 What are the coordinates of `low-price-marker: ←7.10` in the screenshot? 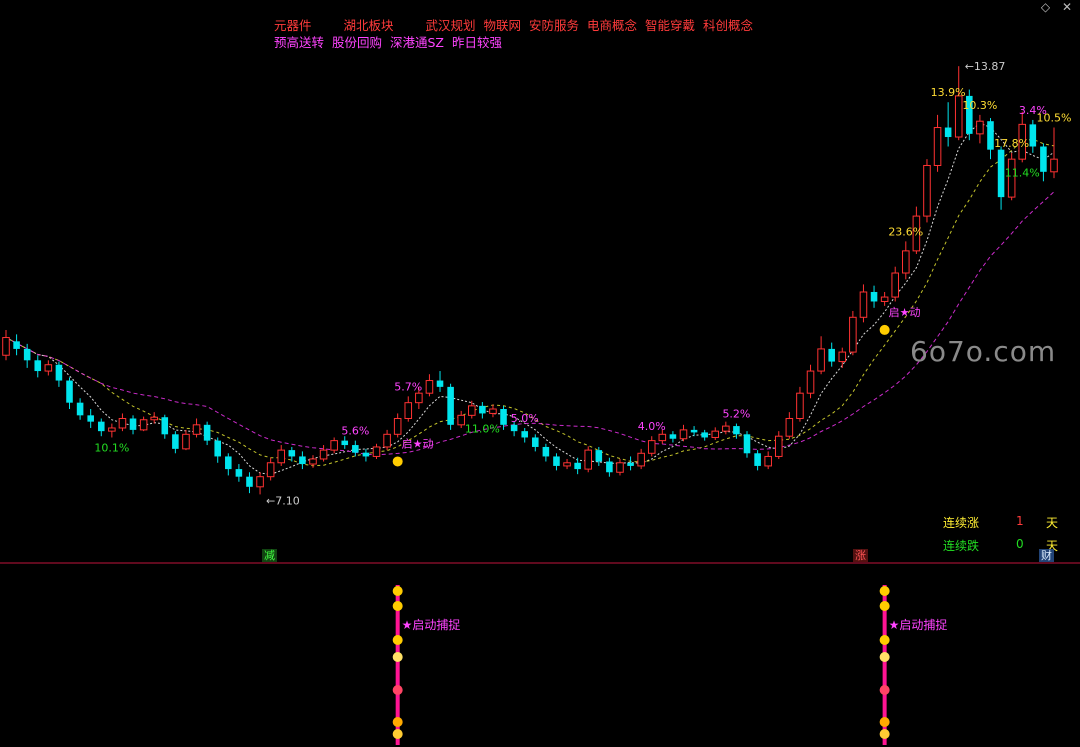 It's located at (283, 500).